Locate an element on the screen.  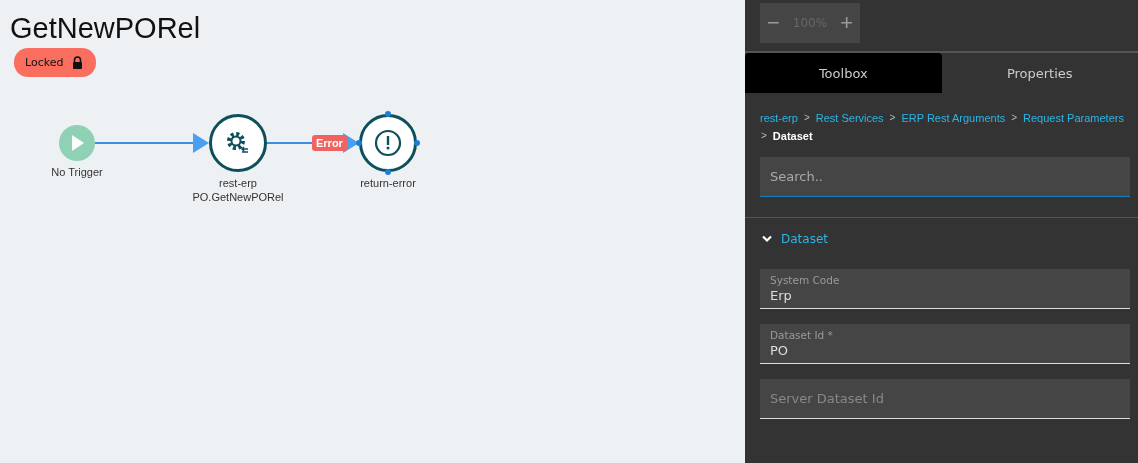
field-placeholder: Server Dataset Id is located at coordinates (827, 398).